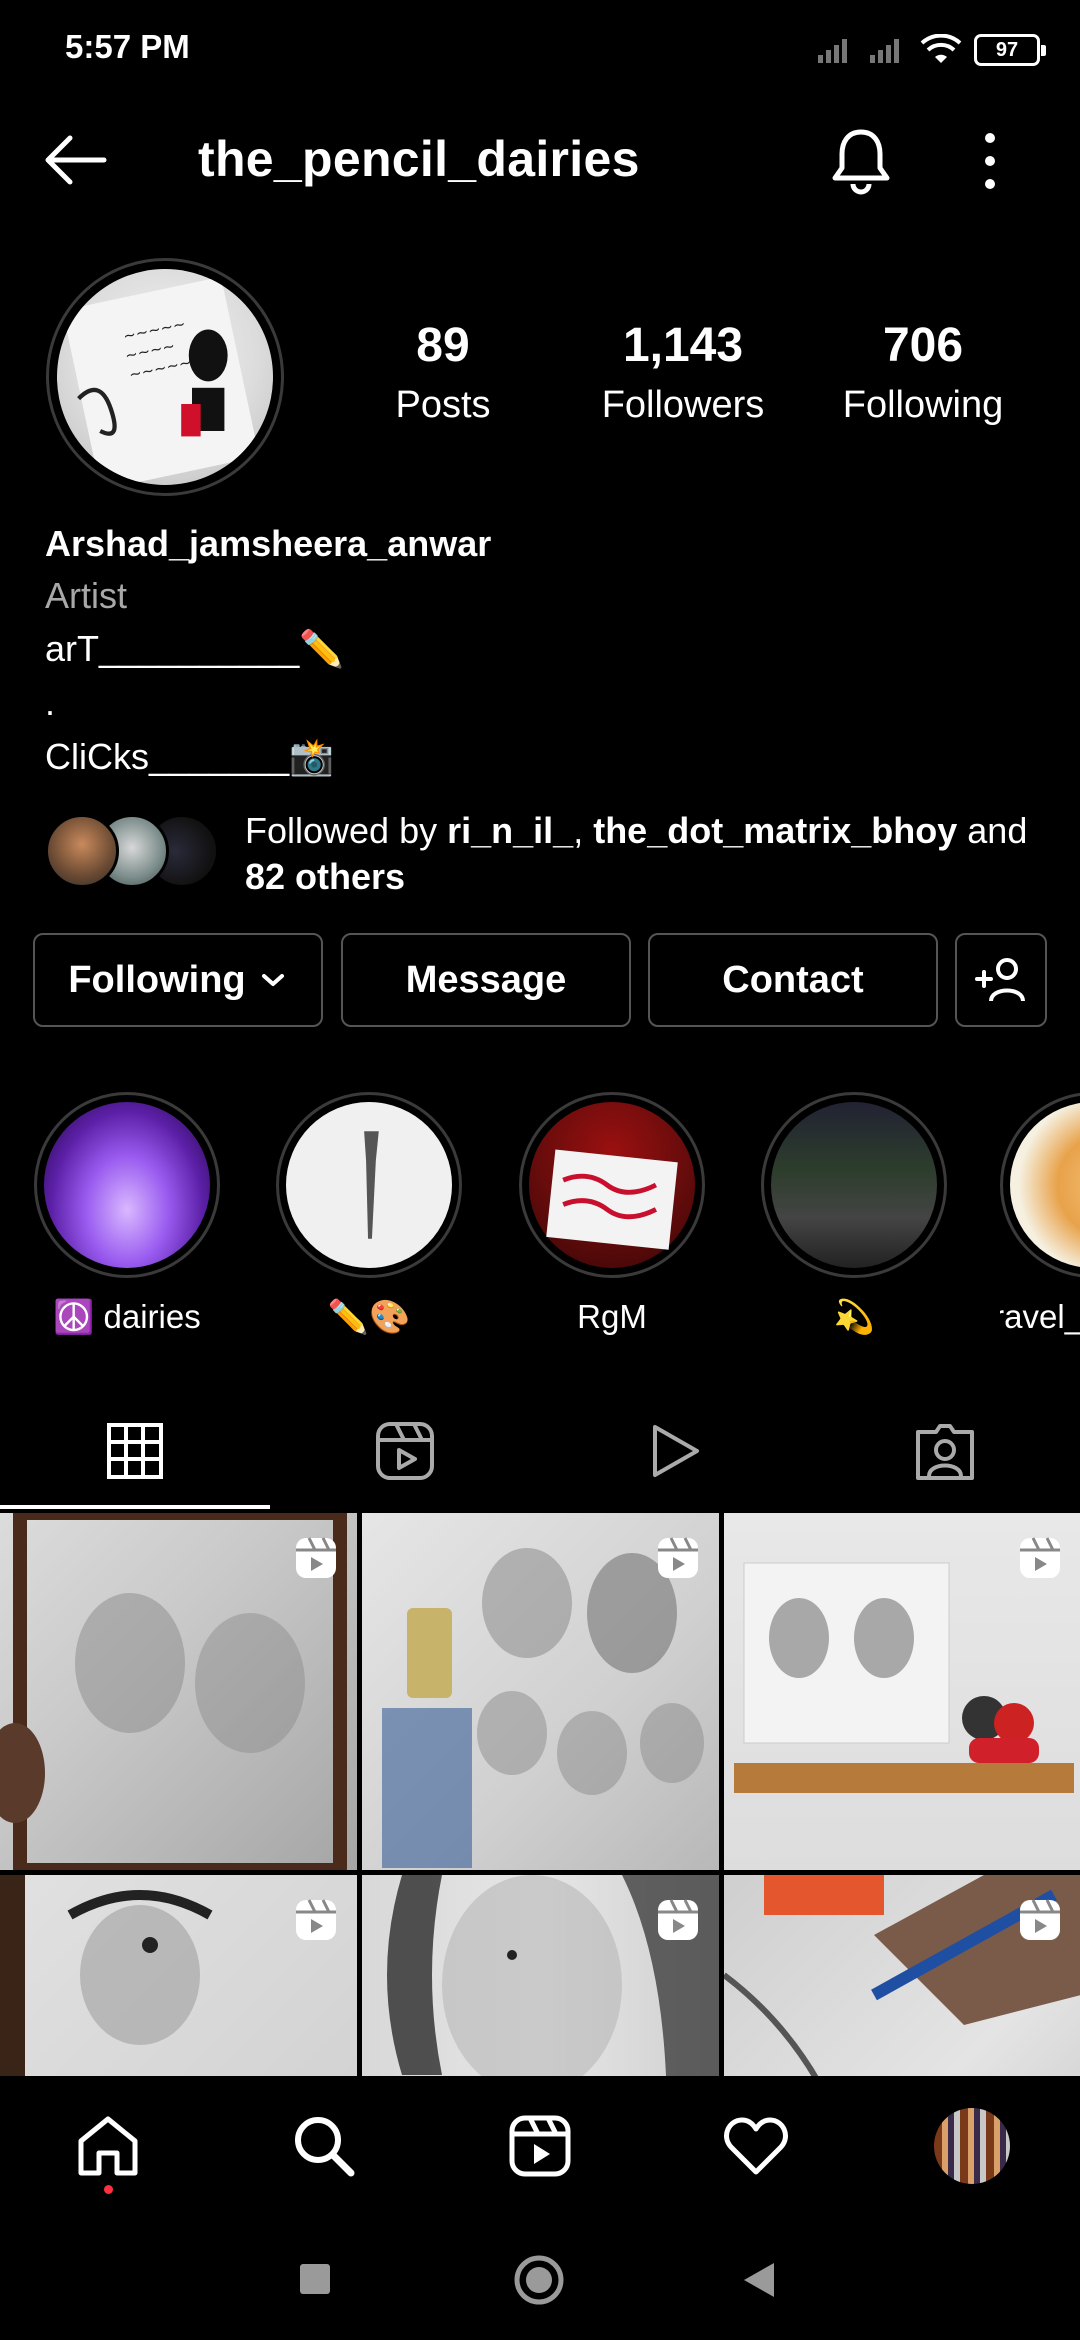 This screenshot has width=1080, height=2340. What do you see at coordinates (315, 2279) in the screenshot?
I see `recents-icon` at bounding box center [315, 2279].